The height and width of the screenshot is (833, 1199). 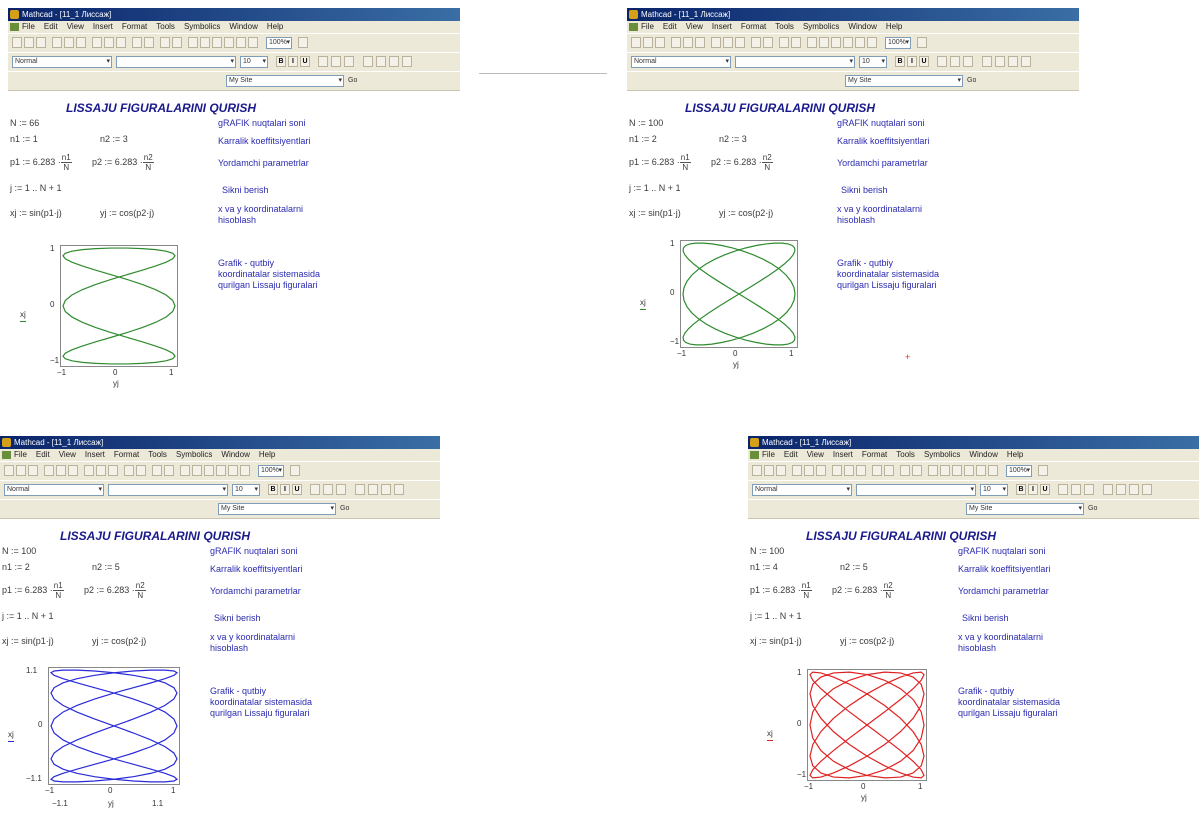 What do you see at coordinates (106, 567) in the screenshot?
I see `n2-definition: n2 := 5` at bounding box center [106, 567].